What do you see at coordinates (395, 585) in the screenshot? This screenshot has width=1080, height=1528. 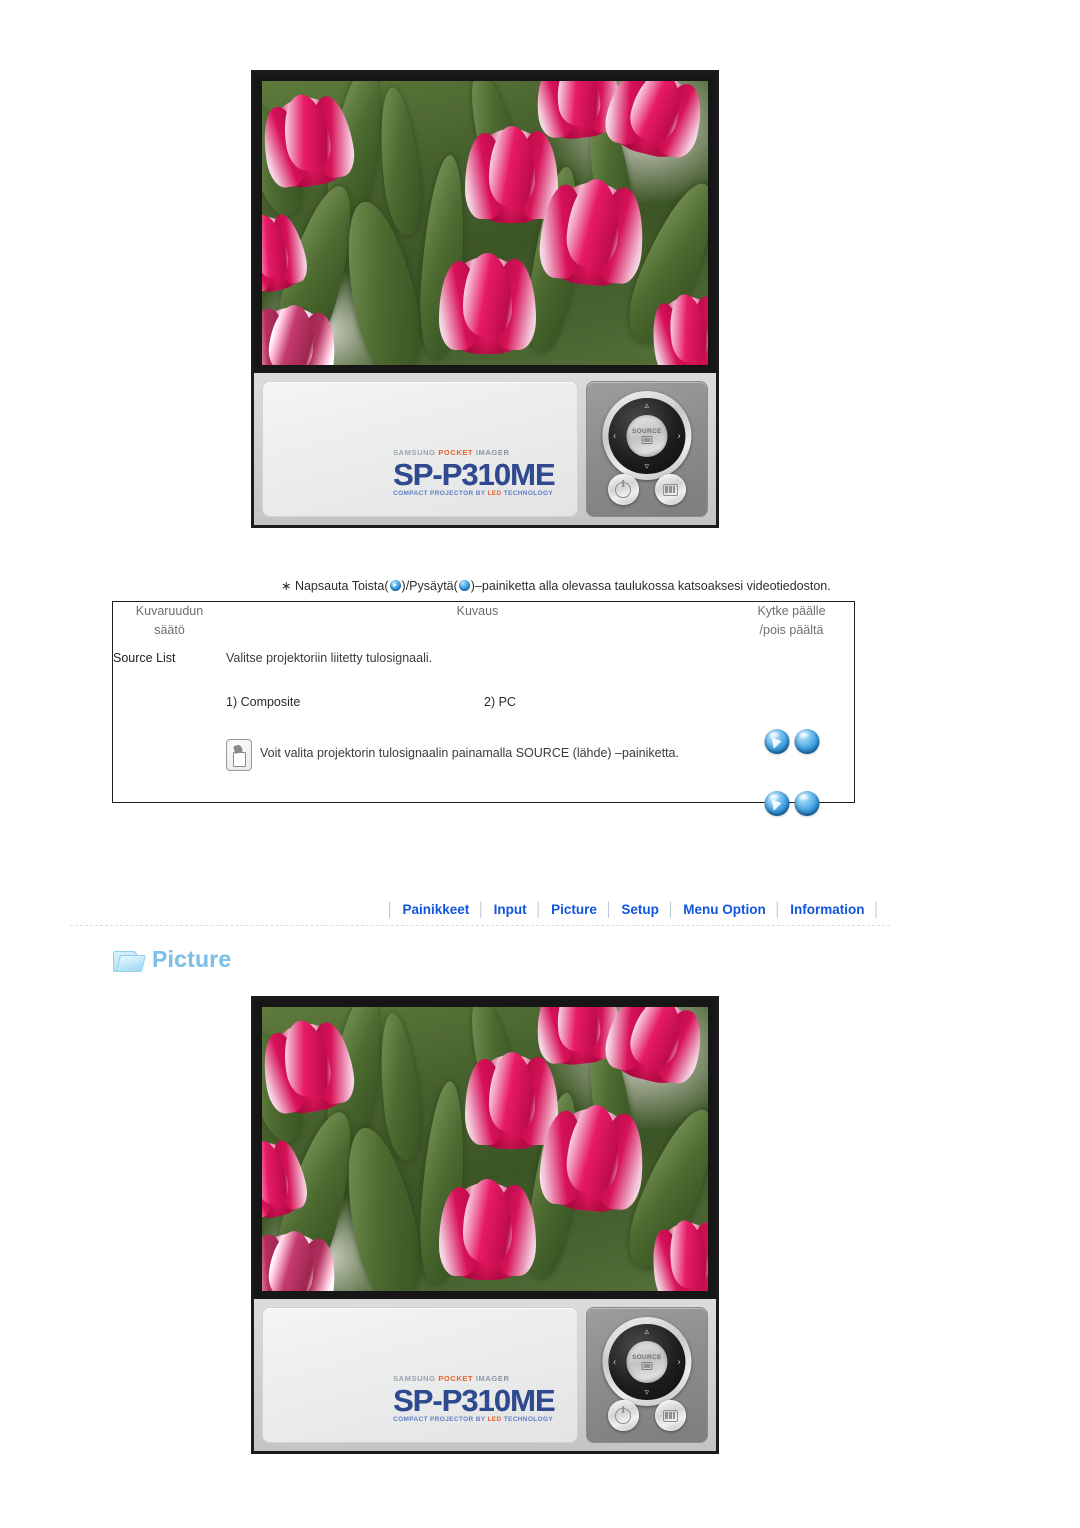 I see `play-ball-icon-inline` at bounding box center [395, 585].